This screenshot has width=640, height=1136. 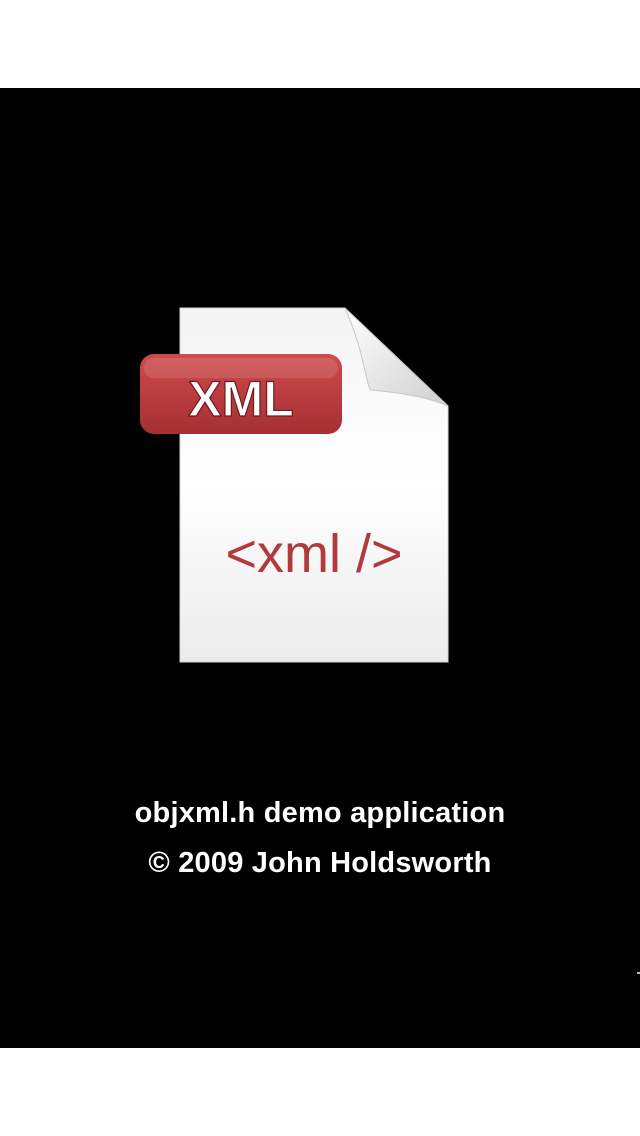 What do you see at coordinates (241, 399) in the screenshot?
I see `xml-badge-label: XML` at bounding box center [241, 399].